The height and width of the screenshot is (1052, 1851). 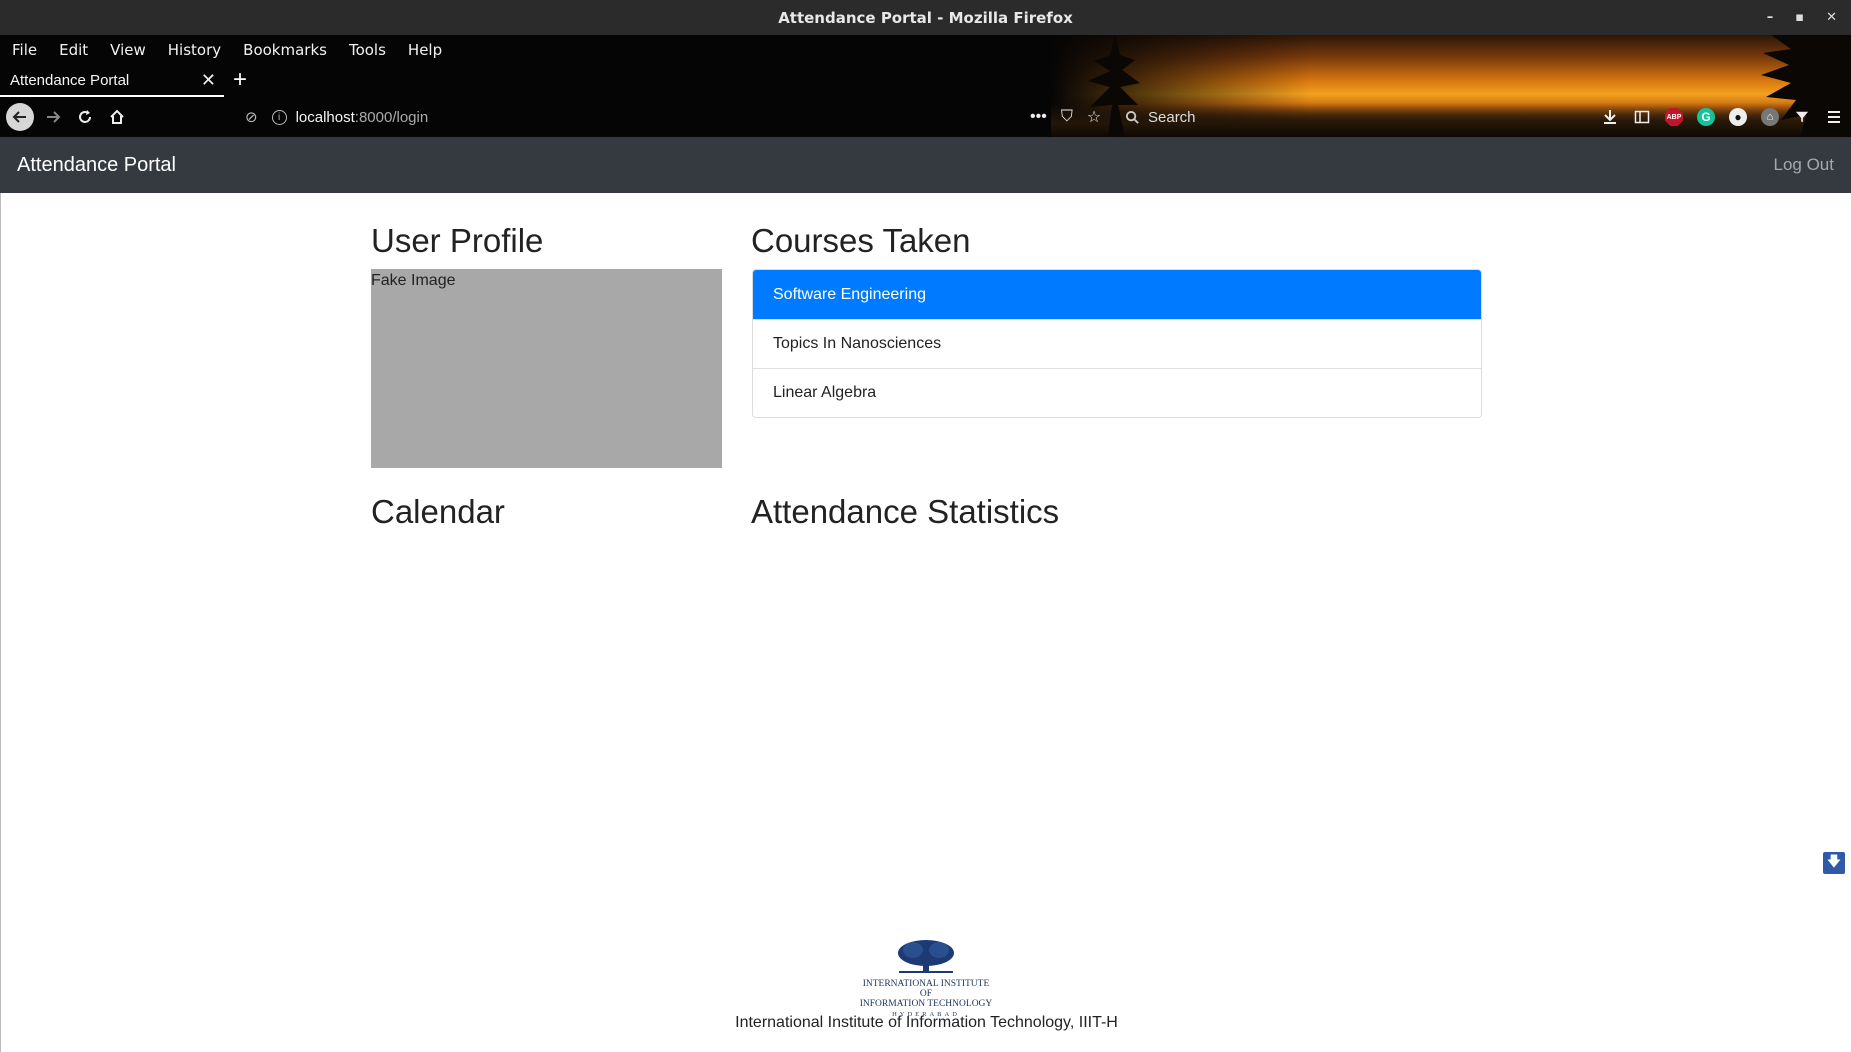 What do you see at coordinates (70, 80) in the screenshot?
I see `tab-title: Attendance Portal` at bounding box center [70, 80].